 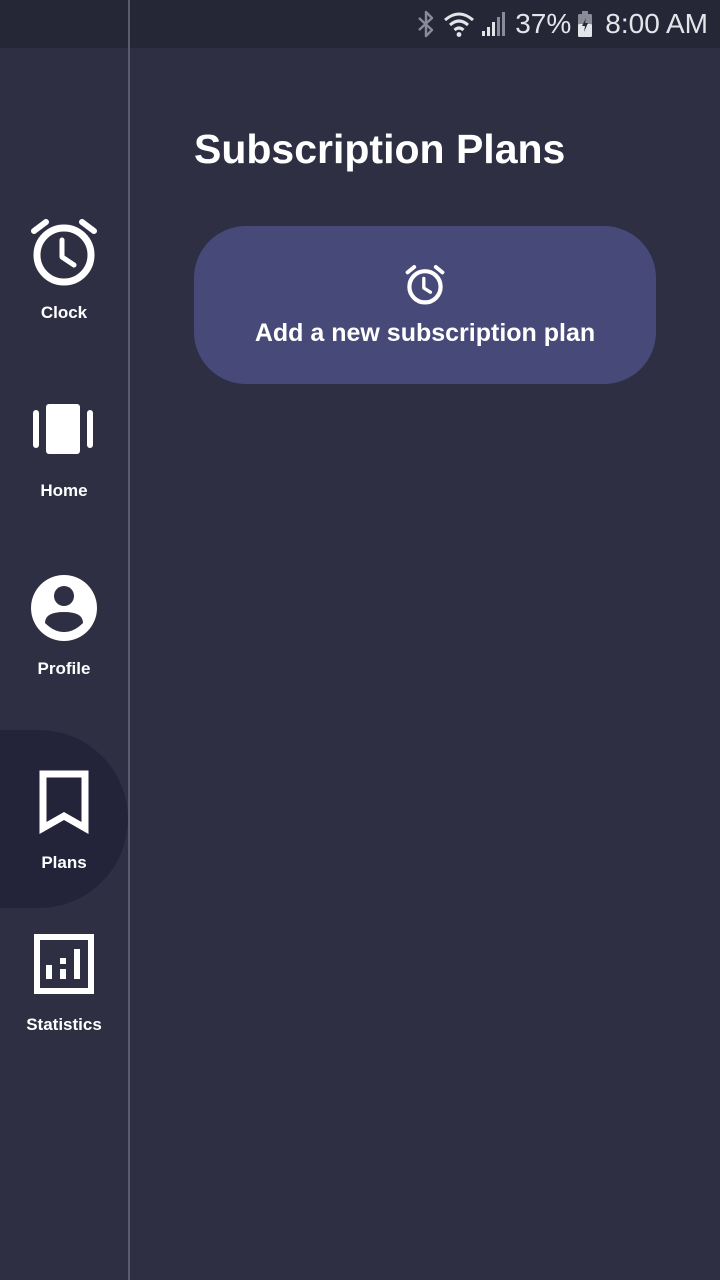 What do you see at coordinates (459, 24) in the screenshot?
I see `wifi-icon` at bounding box center [459, 24].